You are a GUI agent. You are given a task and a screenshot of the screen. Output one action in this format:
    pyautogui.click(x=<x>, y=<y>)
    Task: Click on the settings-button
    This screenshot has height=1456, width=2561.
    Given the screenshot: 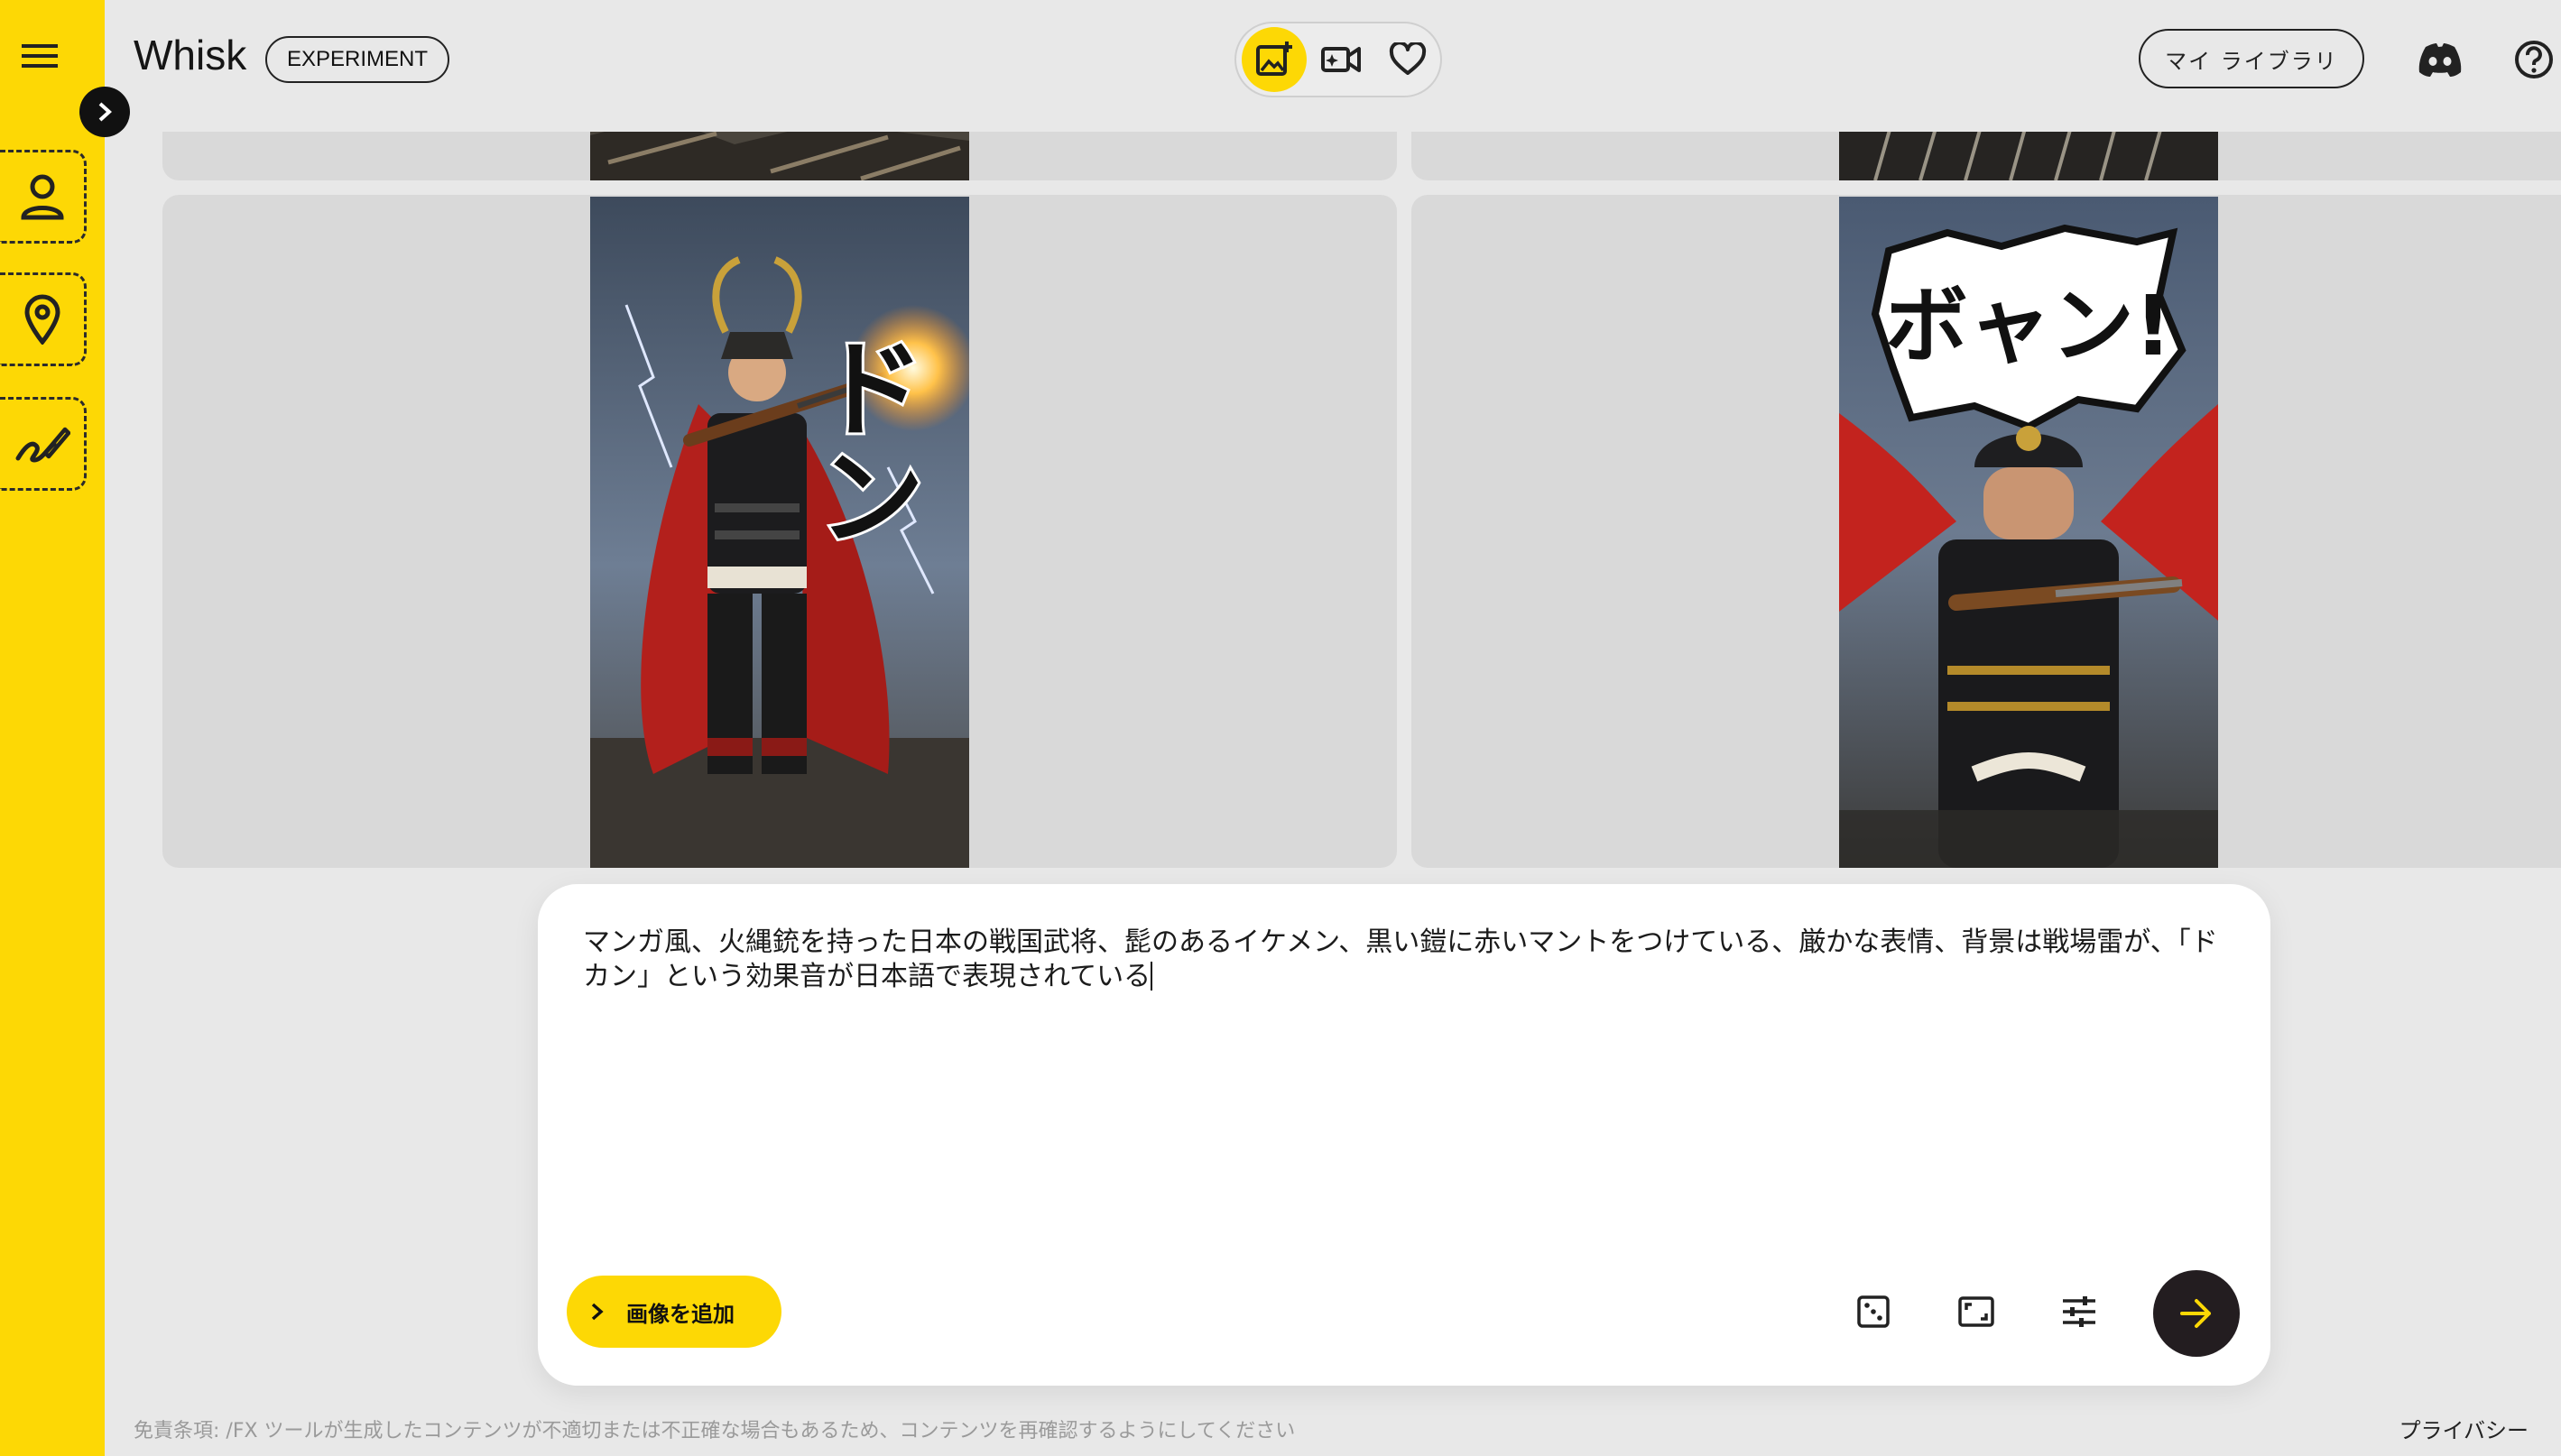 What is the action you would take?
    pyautogui.click(x=2079, y=1311)
    